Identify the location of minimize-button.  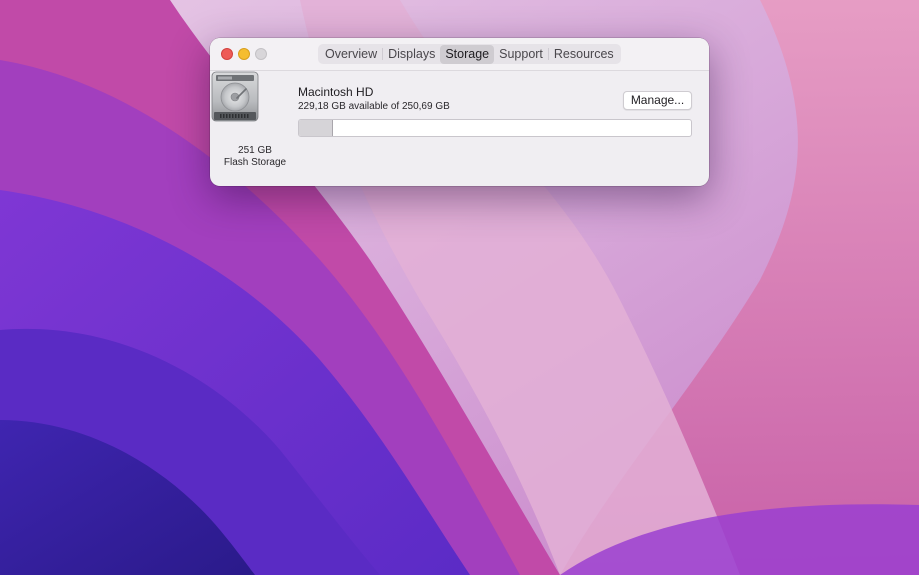
(244, 54).